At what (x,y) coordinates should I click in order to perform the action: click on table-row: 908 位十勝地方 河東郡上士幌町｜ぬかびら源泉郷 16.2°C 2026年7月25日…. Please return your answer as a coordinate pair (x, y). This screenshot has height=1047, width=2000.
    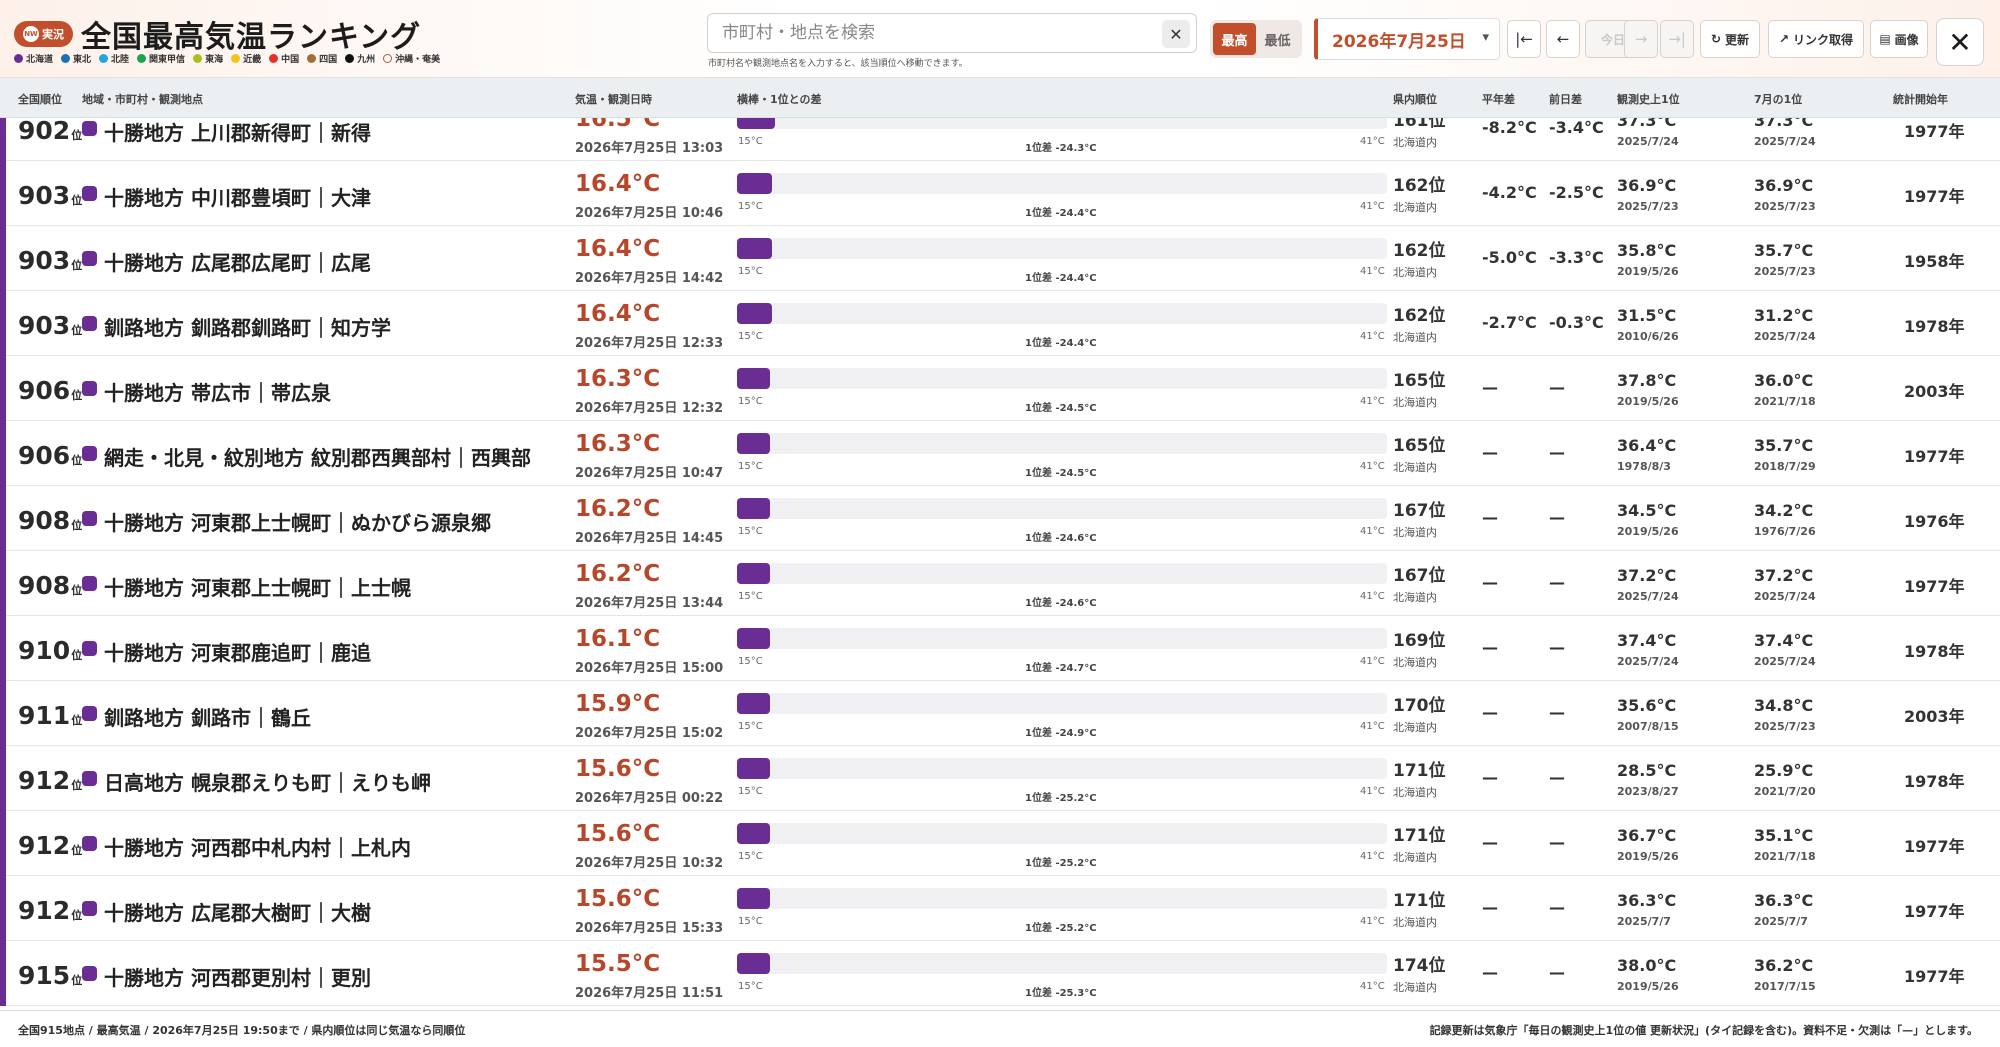
    Looking at the image, I should click on (1000, 518).